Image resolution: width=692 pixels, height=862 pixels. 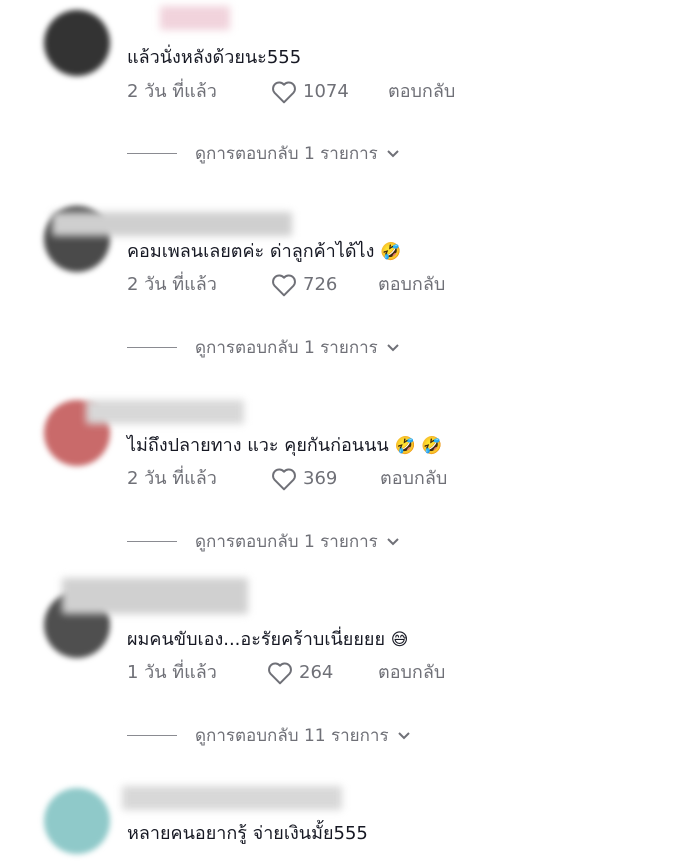 What do you see at coordinates (247, 833) in the screenshot?
I see `comment-text: หลายคนอยากรู้ จ่ายเงินมั้ย555` at bounding box center [247, 833].